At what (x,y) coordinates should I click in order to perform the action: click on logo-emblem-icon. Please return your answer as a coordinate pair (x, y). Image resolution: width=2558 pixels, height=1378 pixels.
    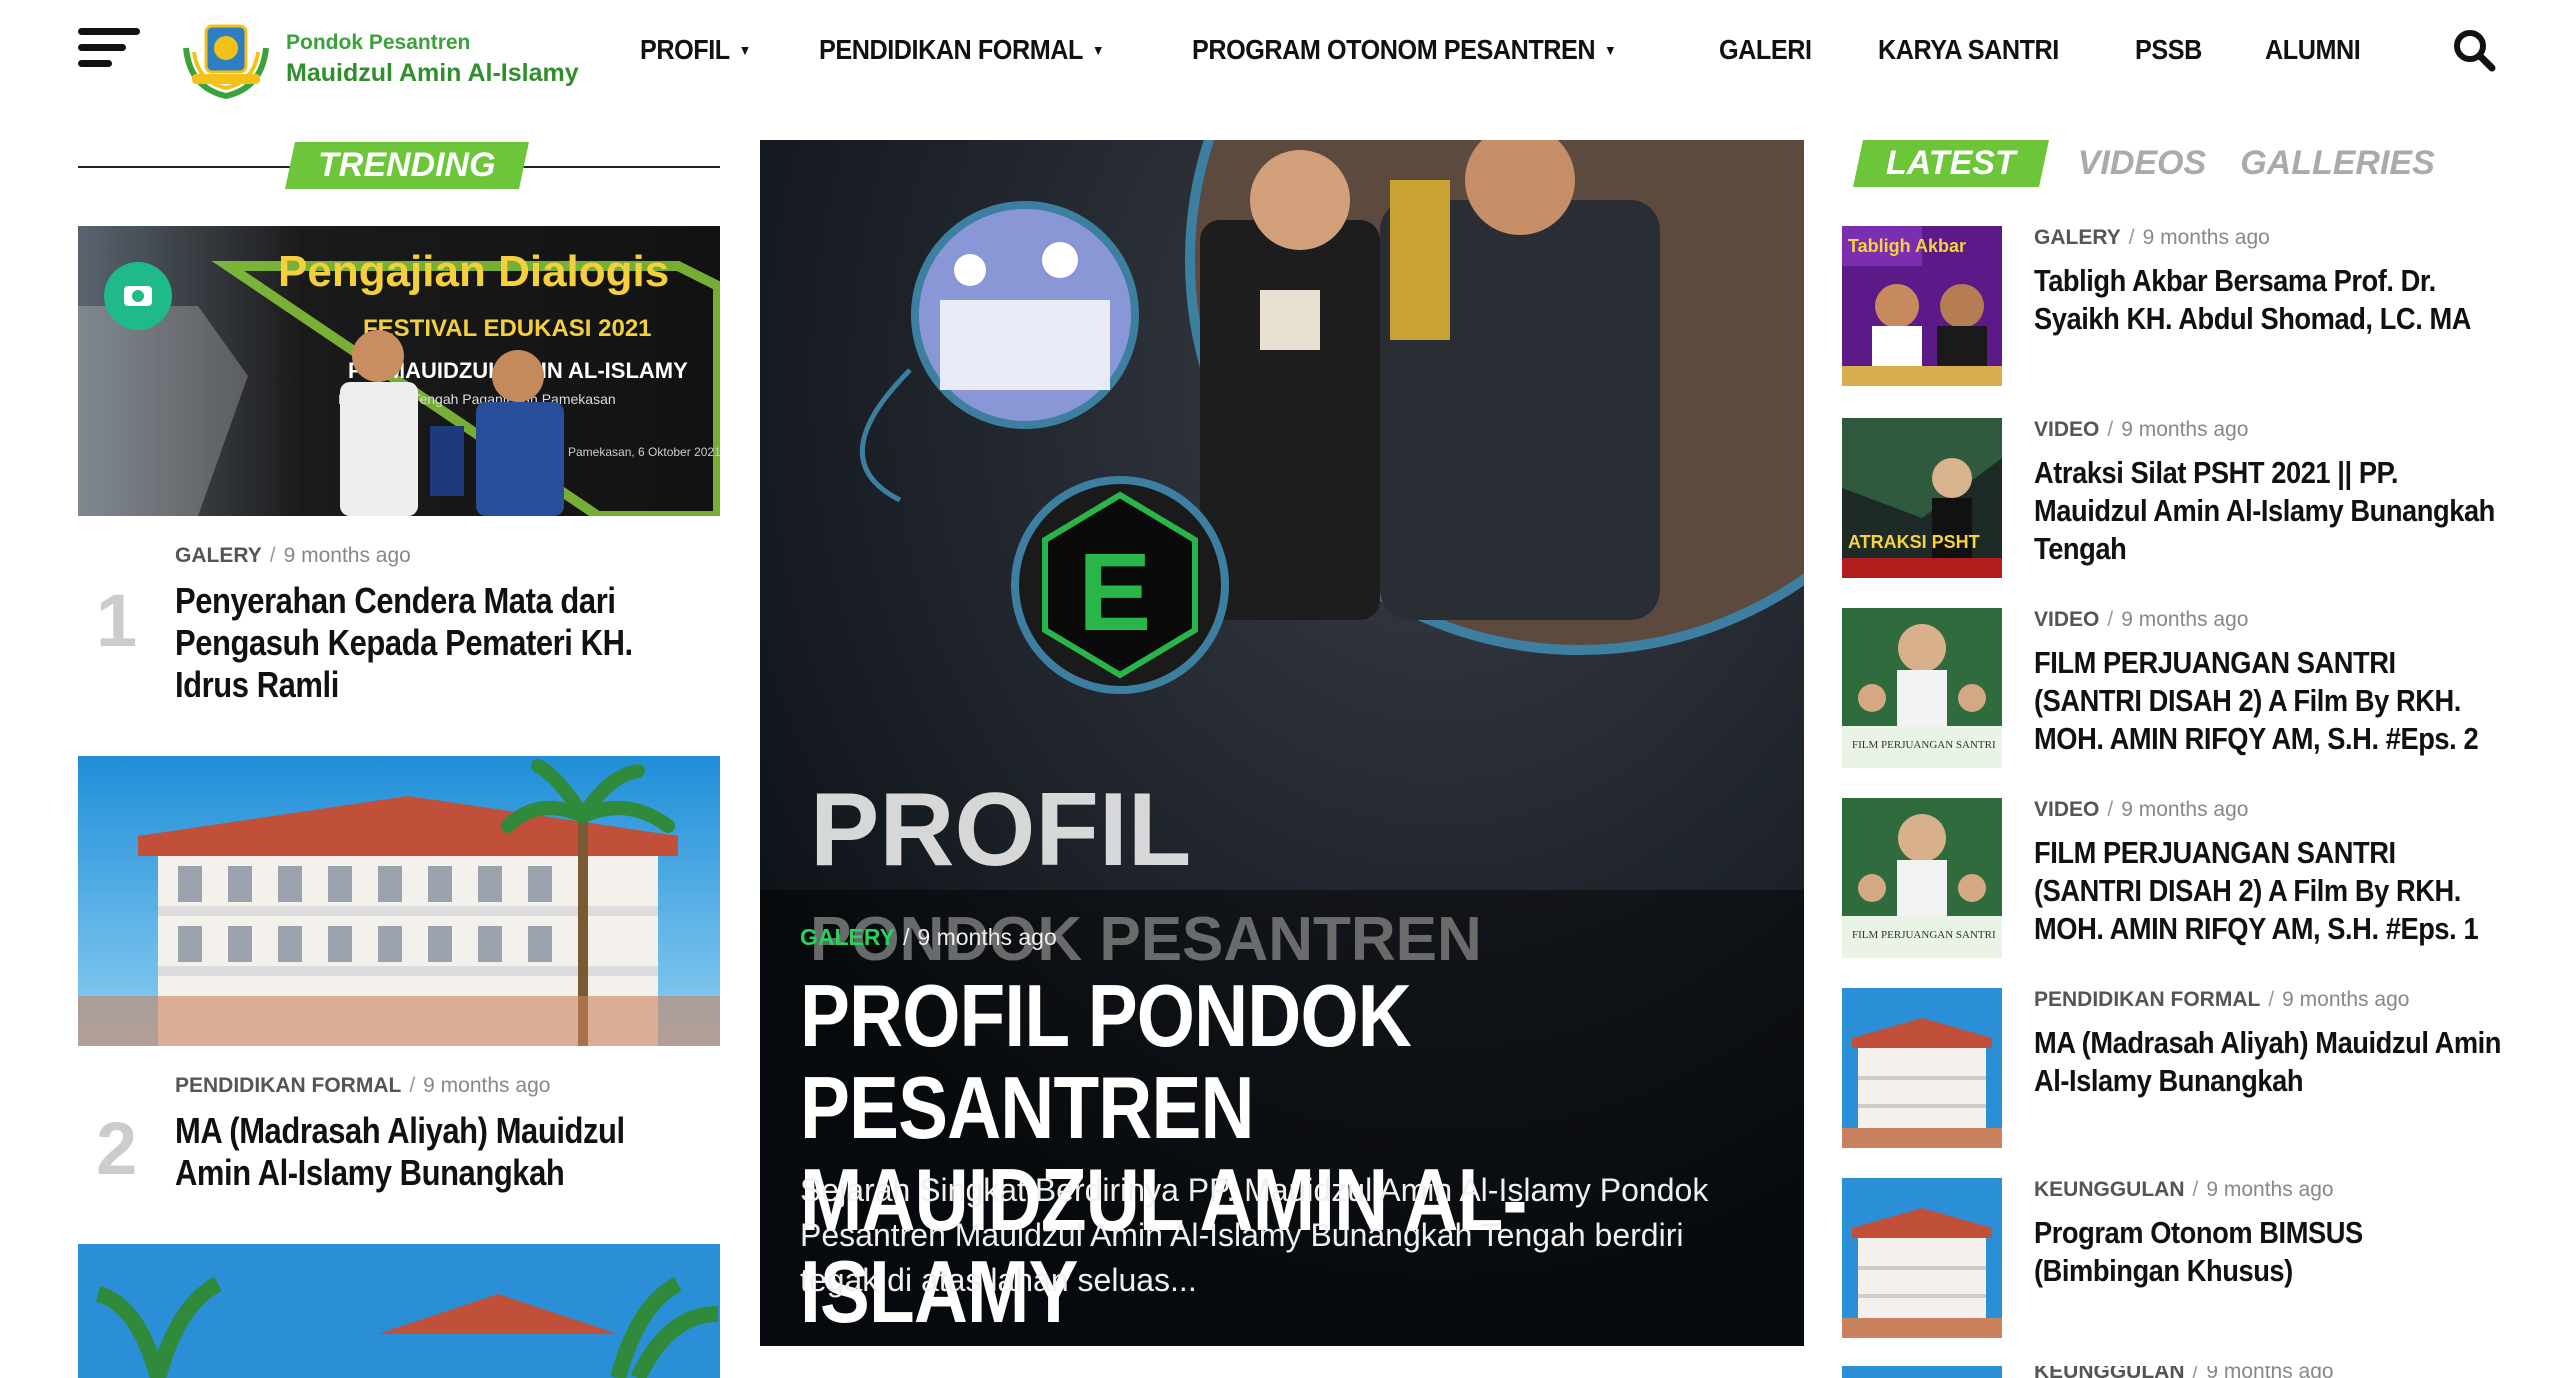
    Looking at the image, I should click on (226, 62).